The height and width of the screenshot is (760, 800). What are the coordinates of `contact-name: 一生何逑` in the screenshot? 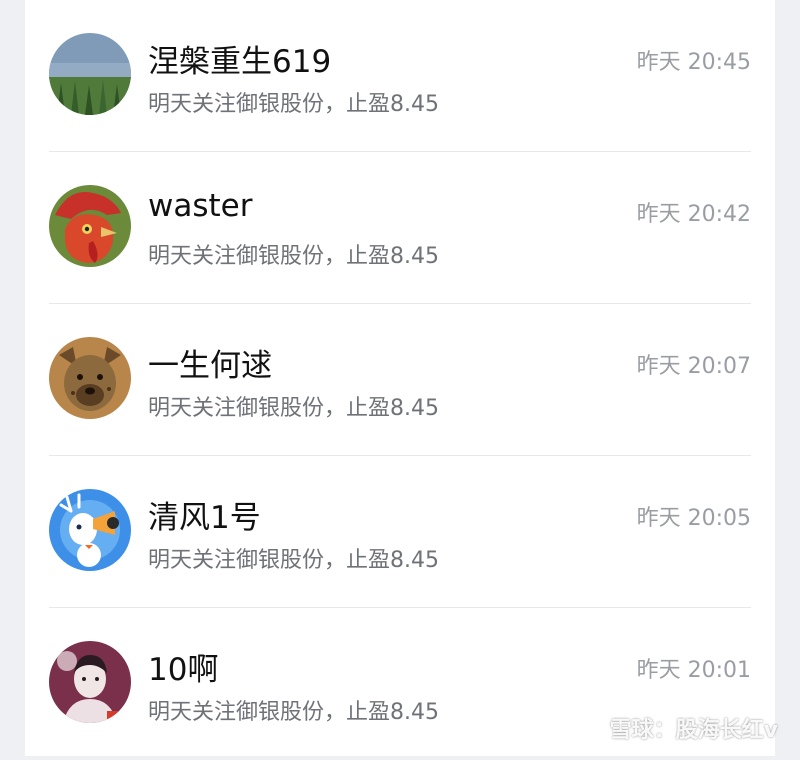 It's located at (210, 362).